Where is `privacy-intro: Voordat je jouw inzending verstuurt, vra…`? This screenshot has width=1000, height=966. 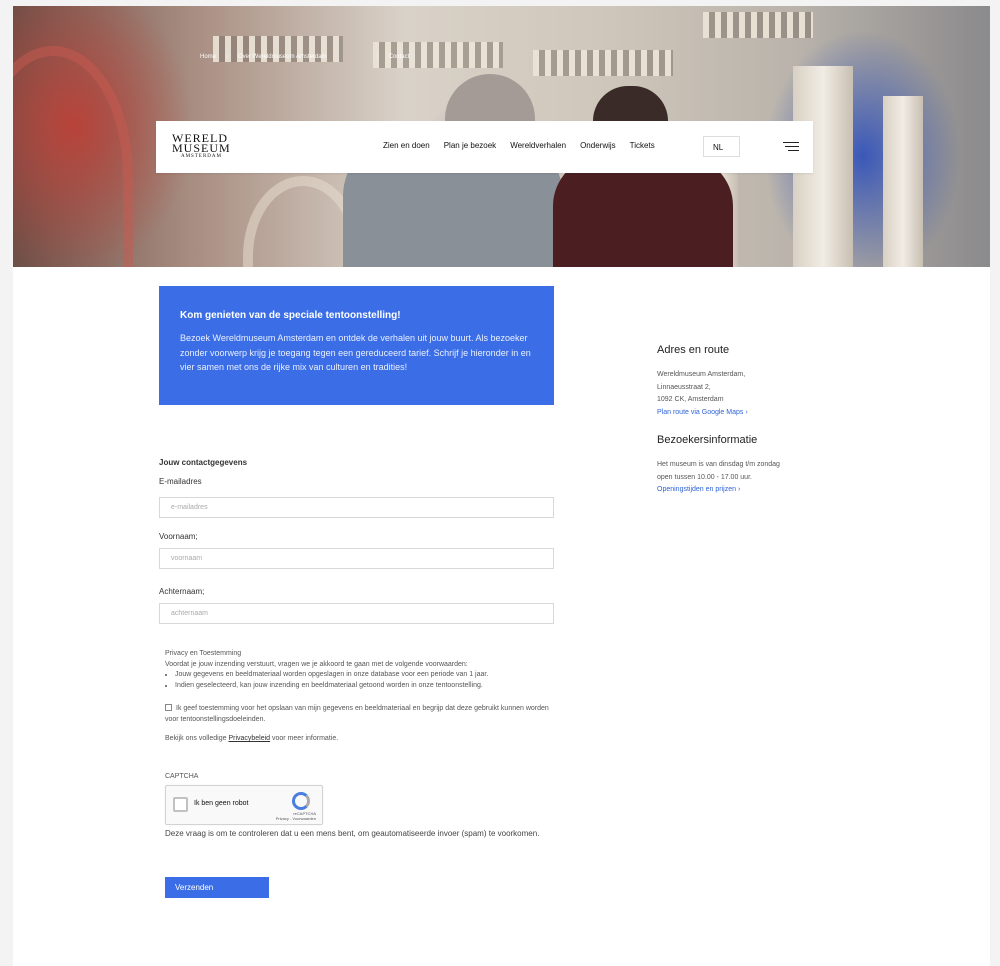
privacy-intro: Voordat je jouw inzending verstuurt, vra… is located at coordinates (316, 664).